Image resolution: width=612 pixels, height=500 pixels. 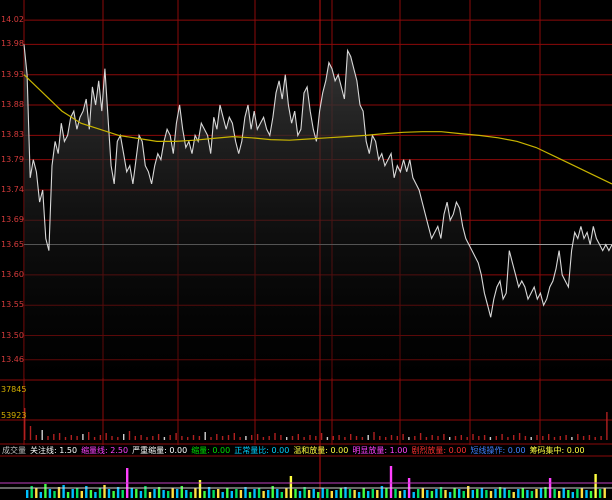 What do you see at coordinates (262, 450) in the screenshot?
I see `legend-item: 正常量比: 0.00` at bounding box center [262, 450].